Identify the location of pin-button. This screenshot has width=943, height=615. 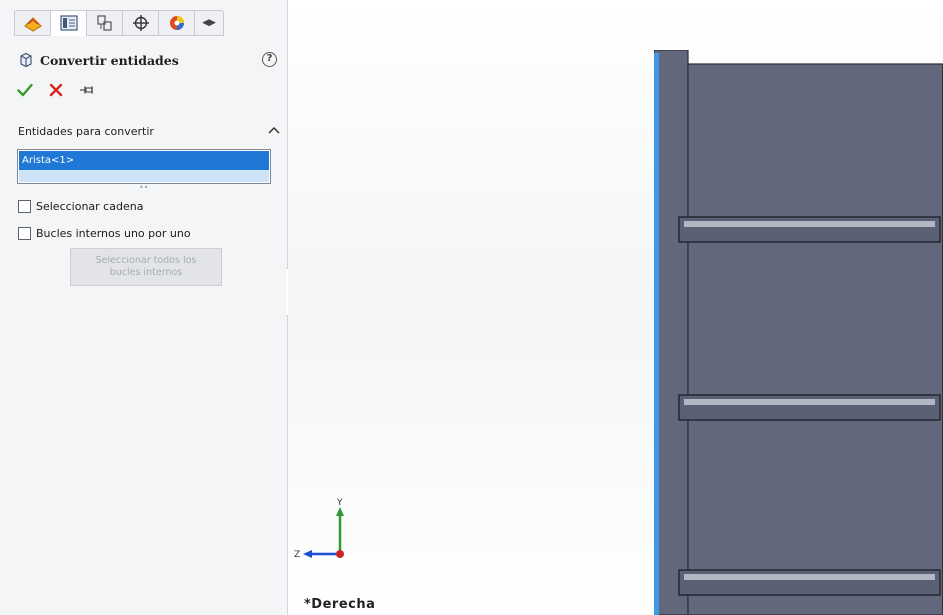
(87, 90).